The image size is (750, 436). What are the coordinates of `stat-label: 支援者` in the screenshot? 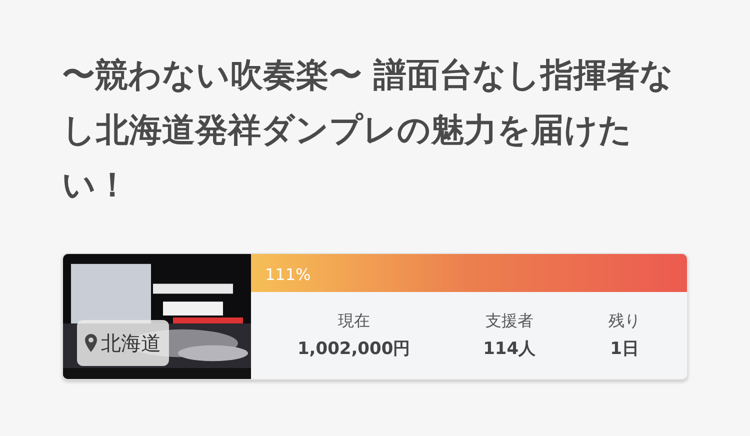 It's located at (509, 321).